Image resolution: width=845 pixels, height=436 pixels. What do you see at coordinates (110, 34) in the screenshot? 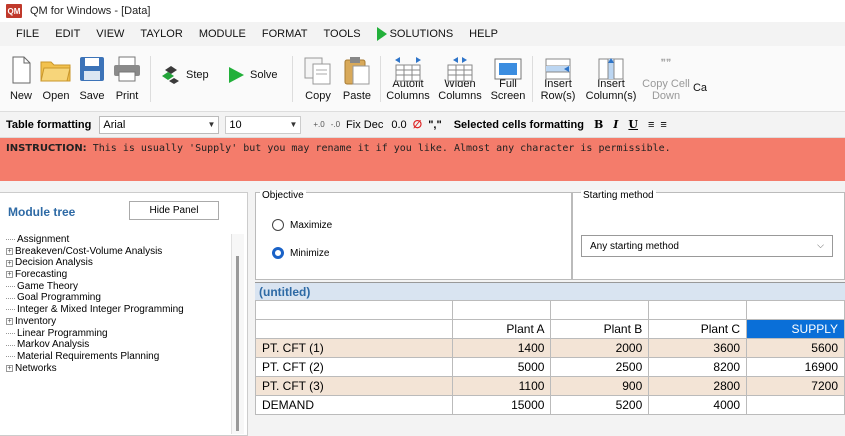
I see `menu-view: VIEW` at bounding box center [110, 34].